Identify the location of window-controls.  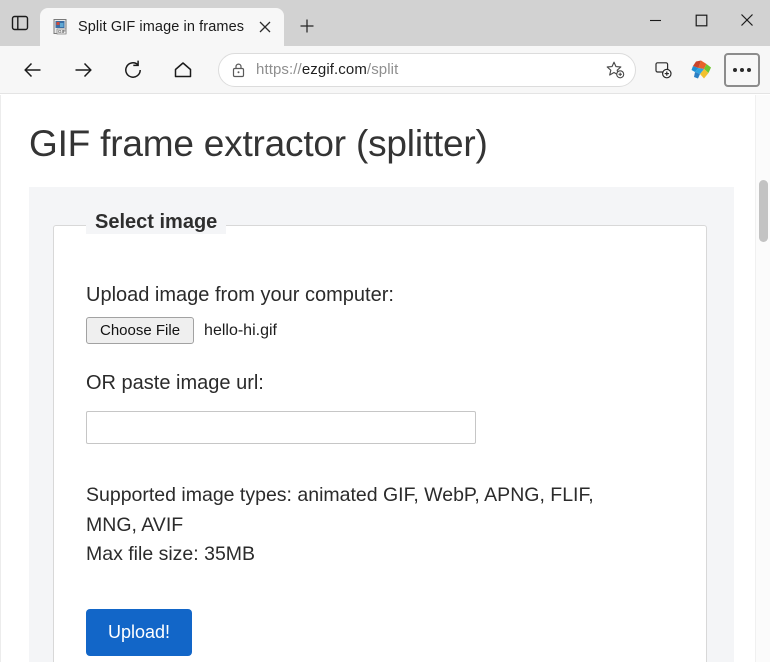
(701, 23).